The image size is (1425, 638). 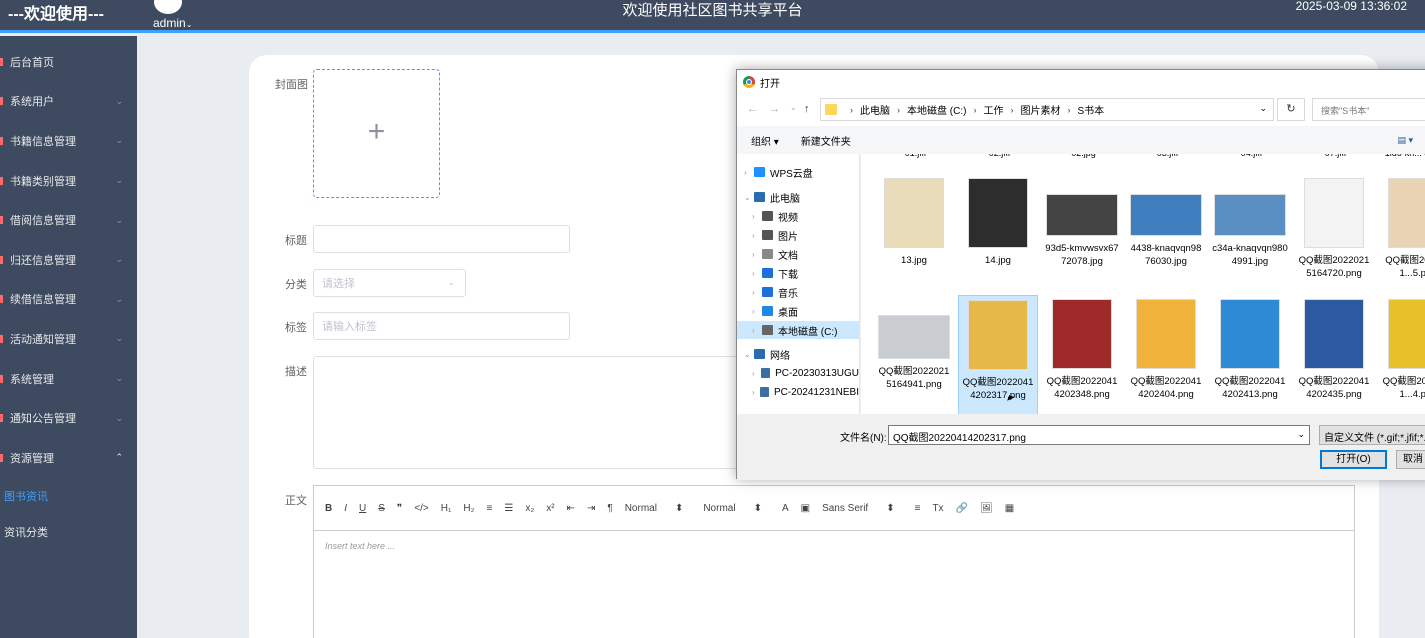 What do you see at coordinates (490, 508) in the screenshot?
I see `editor-format-button: ≡` at bounding box center [490, 508].